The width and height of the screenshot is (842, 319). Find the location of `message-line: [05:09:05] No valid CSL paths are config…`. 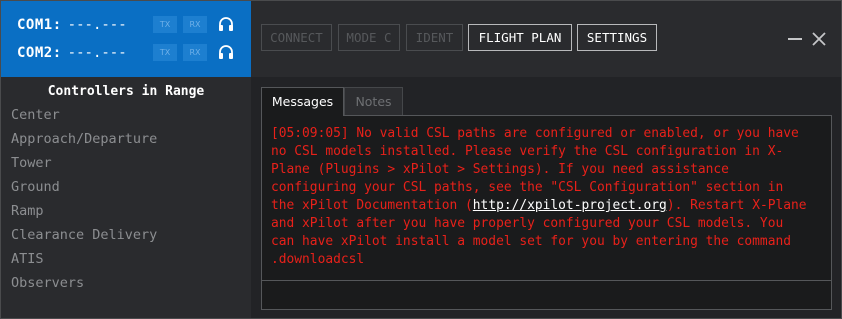

message-line: [05:09:05] No valid CSL paths are config… is located at coordinates (535, 133).